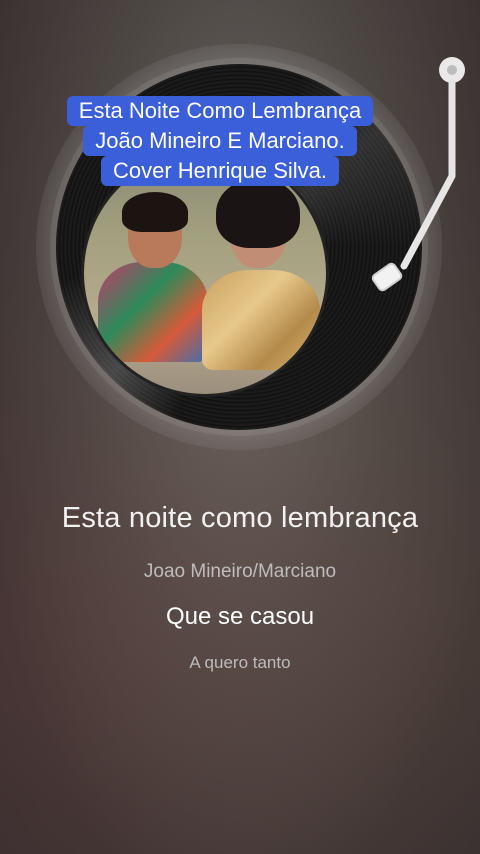 Image resolution: width=480 pixels, height=854 pixels. Describe the element at coordinates (220, 171) in the screenshot. I see `caption-line: Cover Henrique Silva.` at that location.